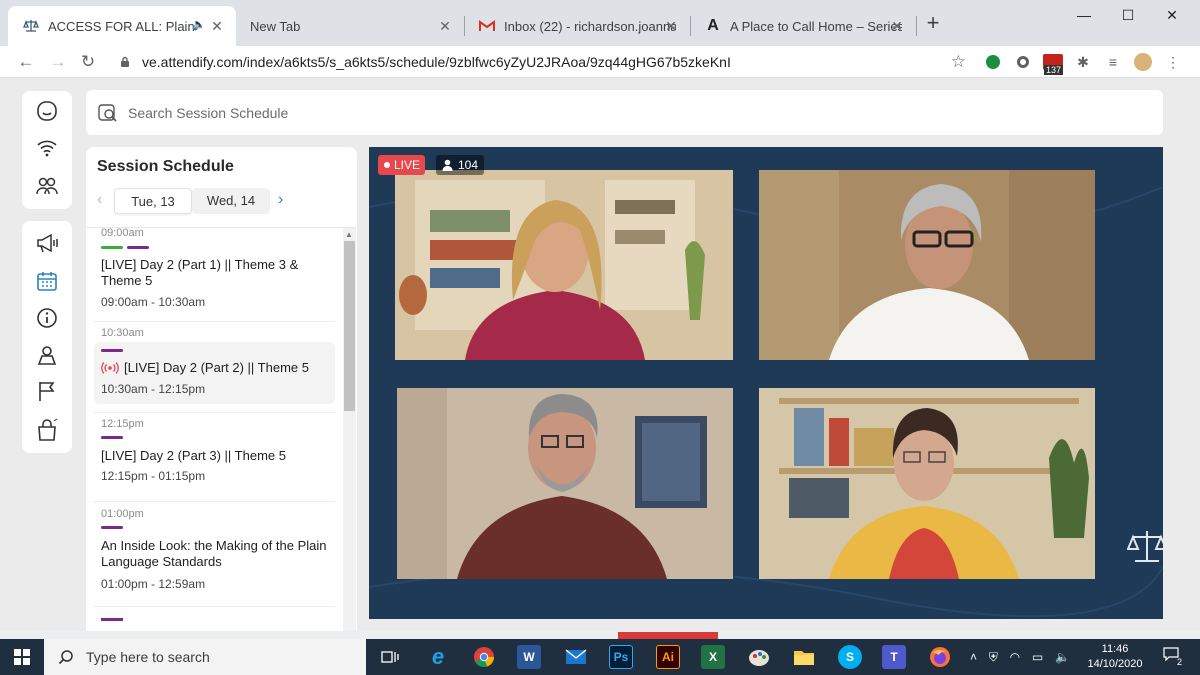 The image size is (1200, 675). What do you see at coordinates (484, 657) in the screenshot?
I see `chrome-icon` at bounding box center [484, 657].